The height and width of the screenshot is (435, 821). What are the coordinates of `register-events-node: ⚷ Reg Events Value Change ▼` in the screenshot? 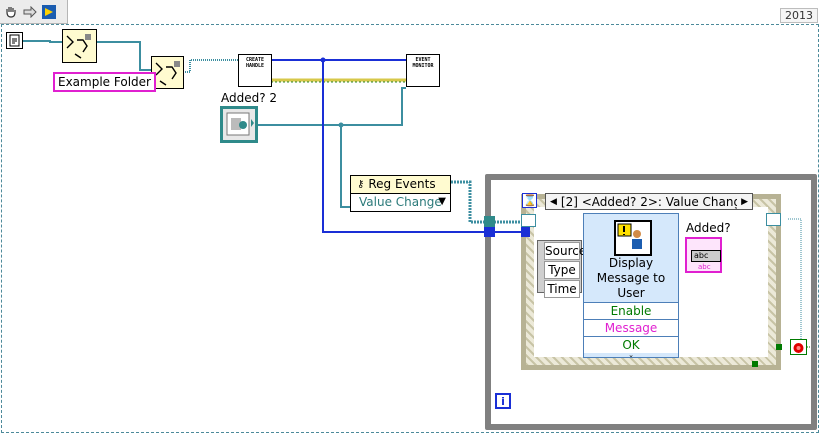 It's located at (400, 193).